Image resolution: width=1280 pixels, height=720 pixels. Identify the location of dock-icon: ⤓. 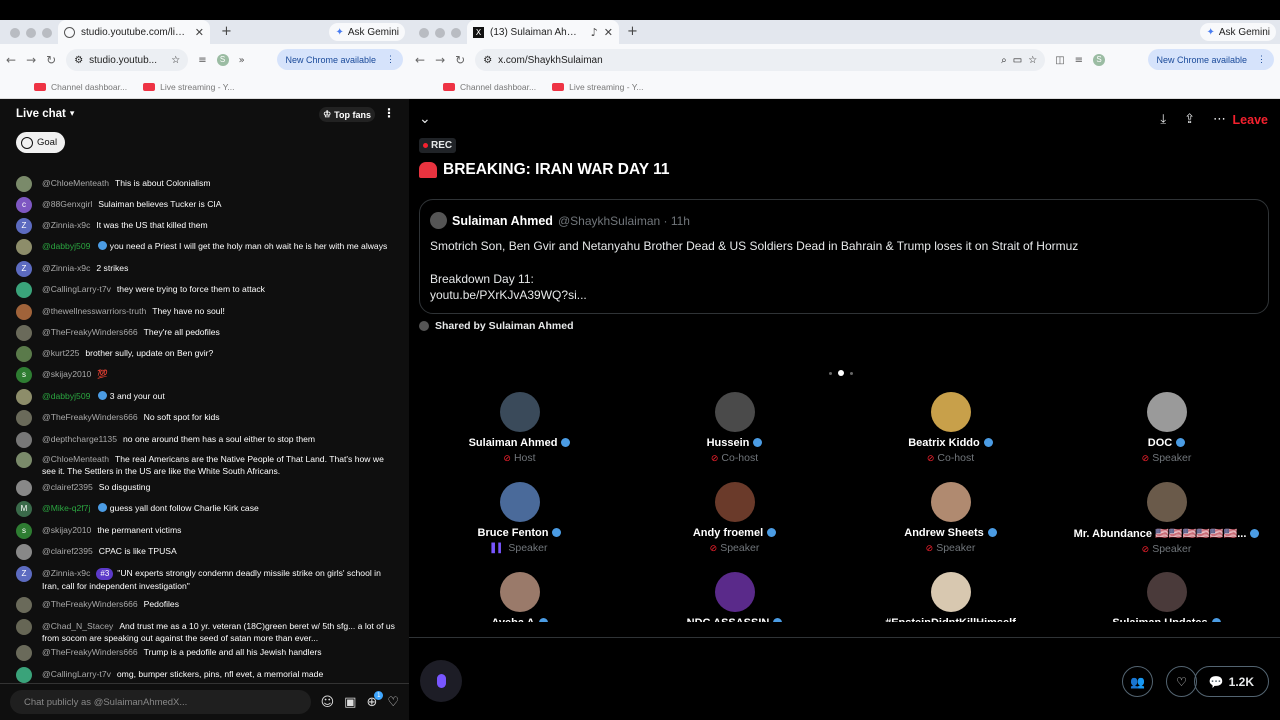
(1163, 119).